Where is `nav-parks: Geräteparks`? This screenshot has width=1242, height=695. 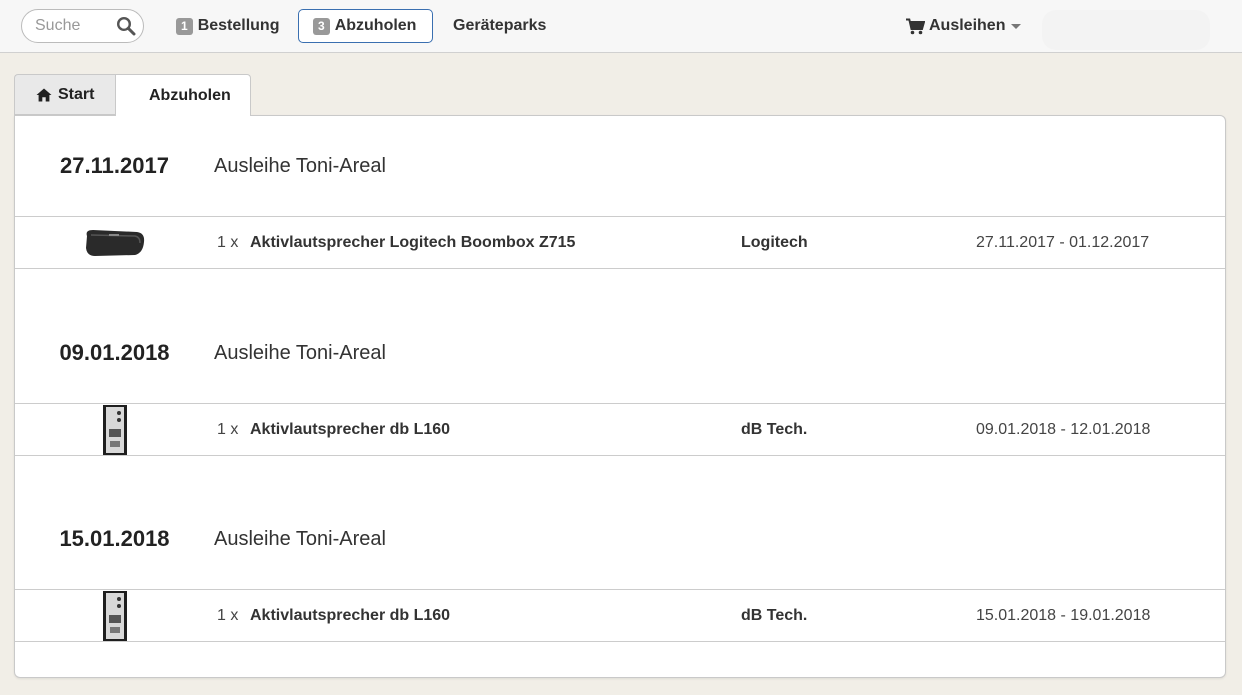 nav-parks: Geräteparks is located at coordinates (499, 26).